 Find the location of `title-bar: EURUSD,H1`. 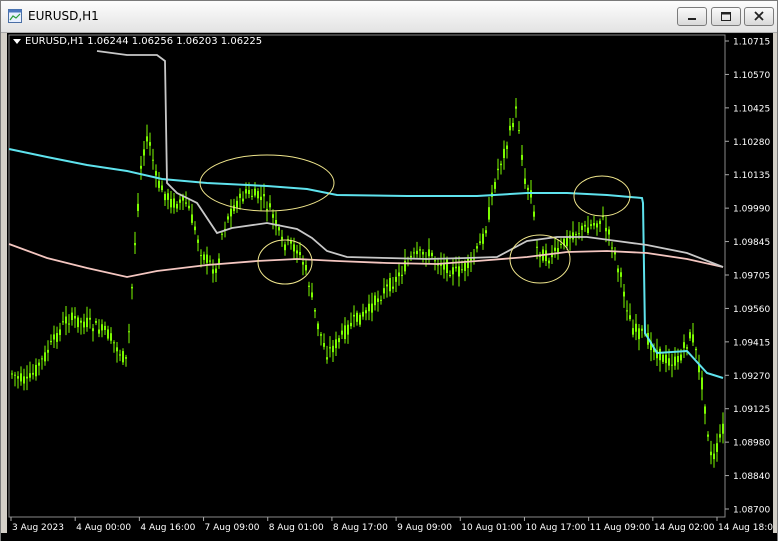

title-bar: EURUSD,H1 is located at coordinates (389, 17).